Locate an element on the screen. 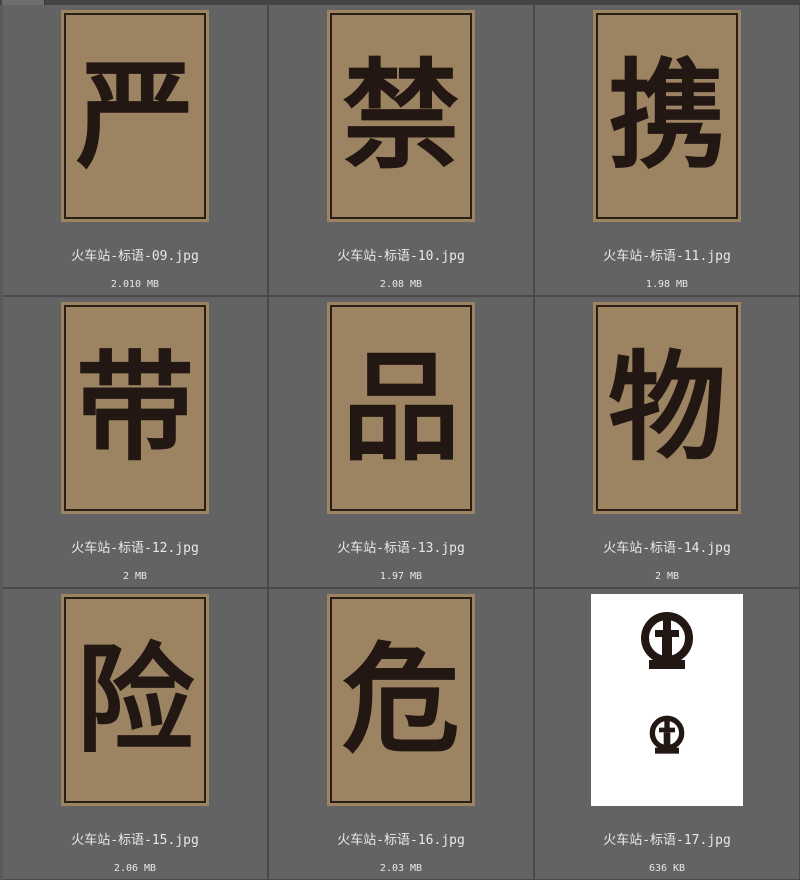  file-item: 火车站-标语-17.jpg 636 KB is located at coordinates (667, 734).